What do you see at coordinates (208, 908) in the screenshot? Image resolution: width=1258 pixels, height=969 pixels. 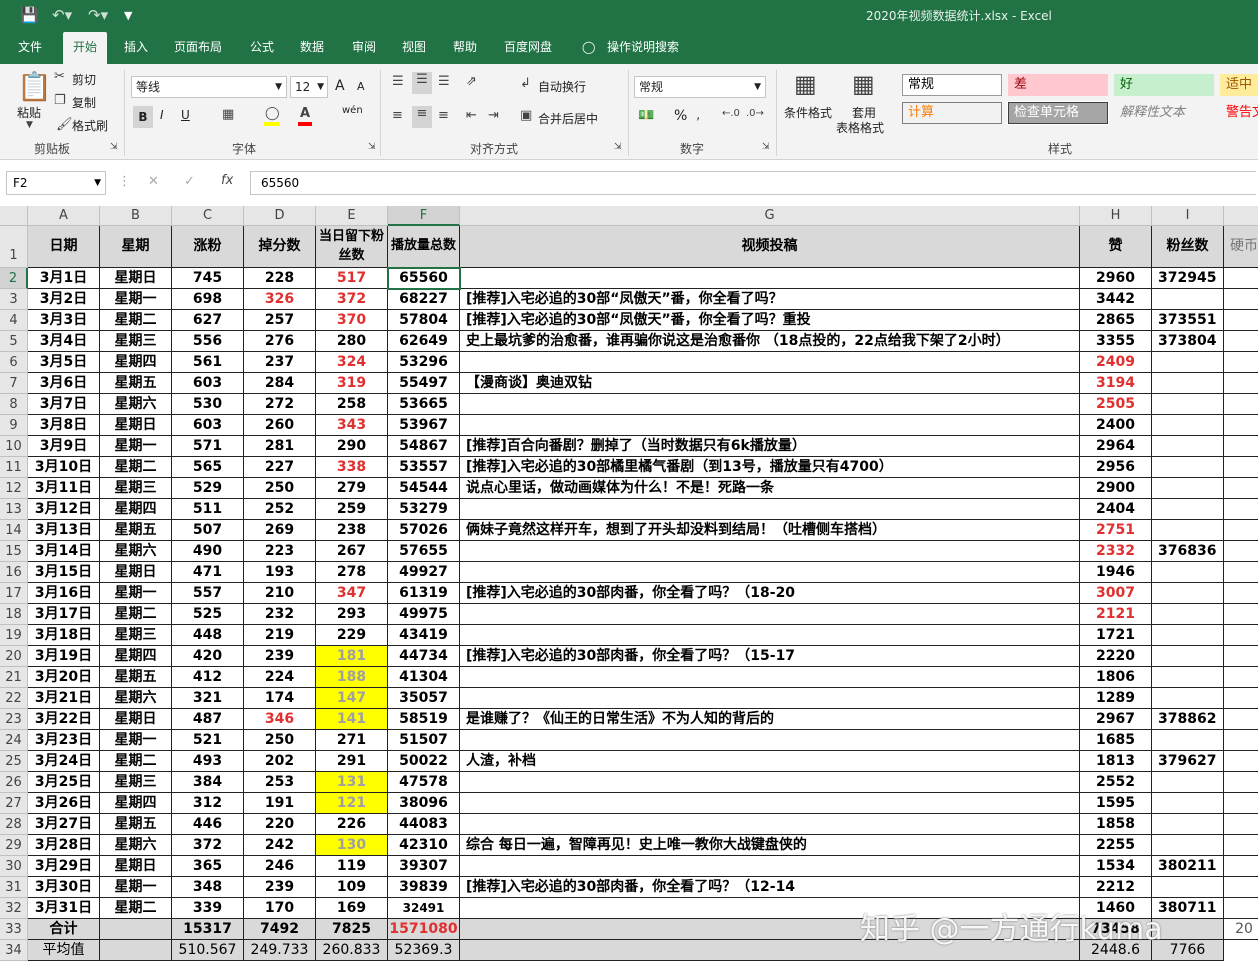 I see `cell-C32: 339` at bounding box center [208, 908].